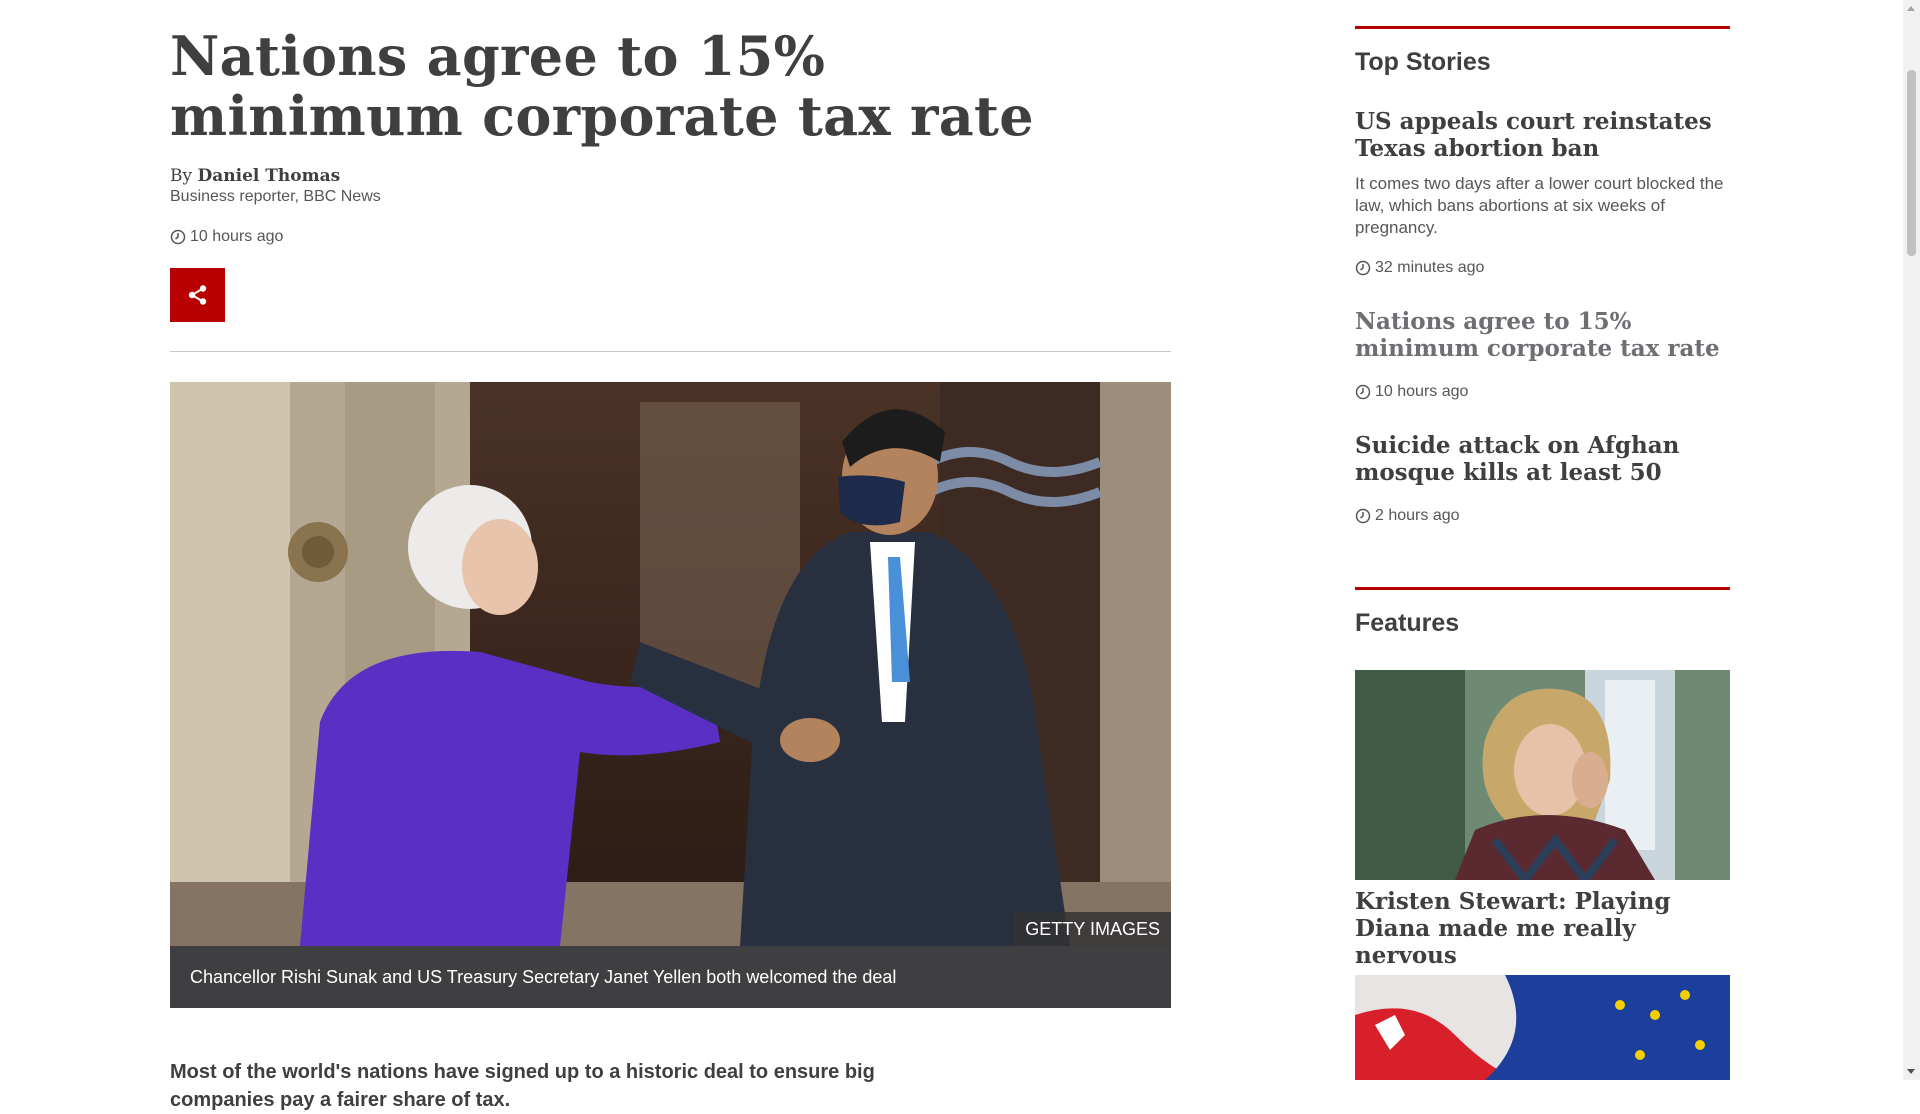 This screenshot has height=1114, width=1920. What do you see at coordinates (1911, 8) in the screenshot?
I see `scroll-up-arrow-icon` at bounding box center [1911, 8].